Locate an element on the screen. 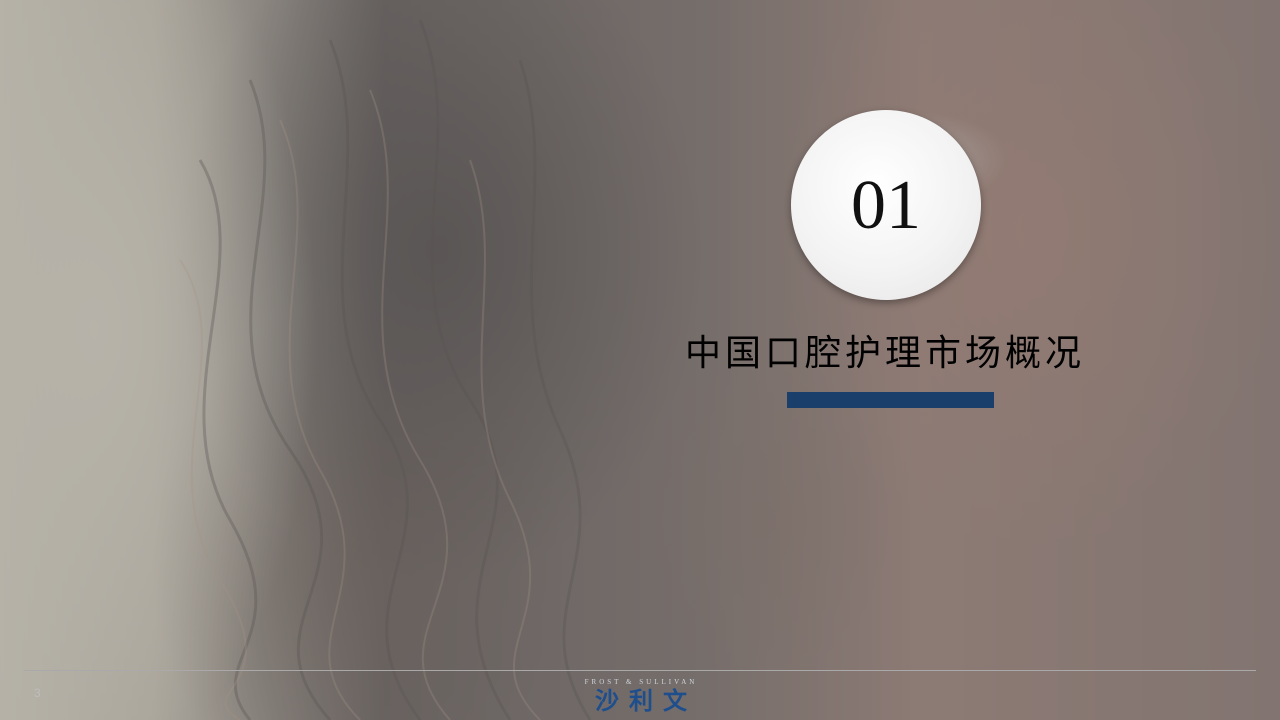  footer-divider is located at coordinates (640, 670).